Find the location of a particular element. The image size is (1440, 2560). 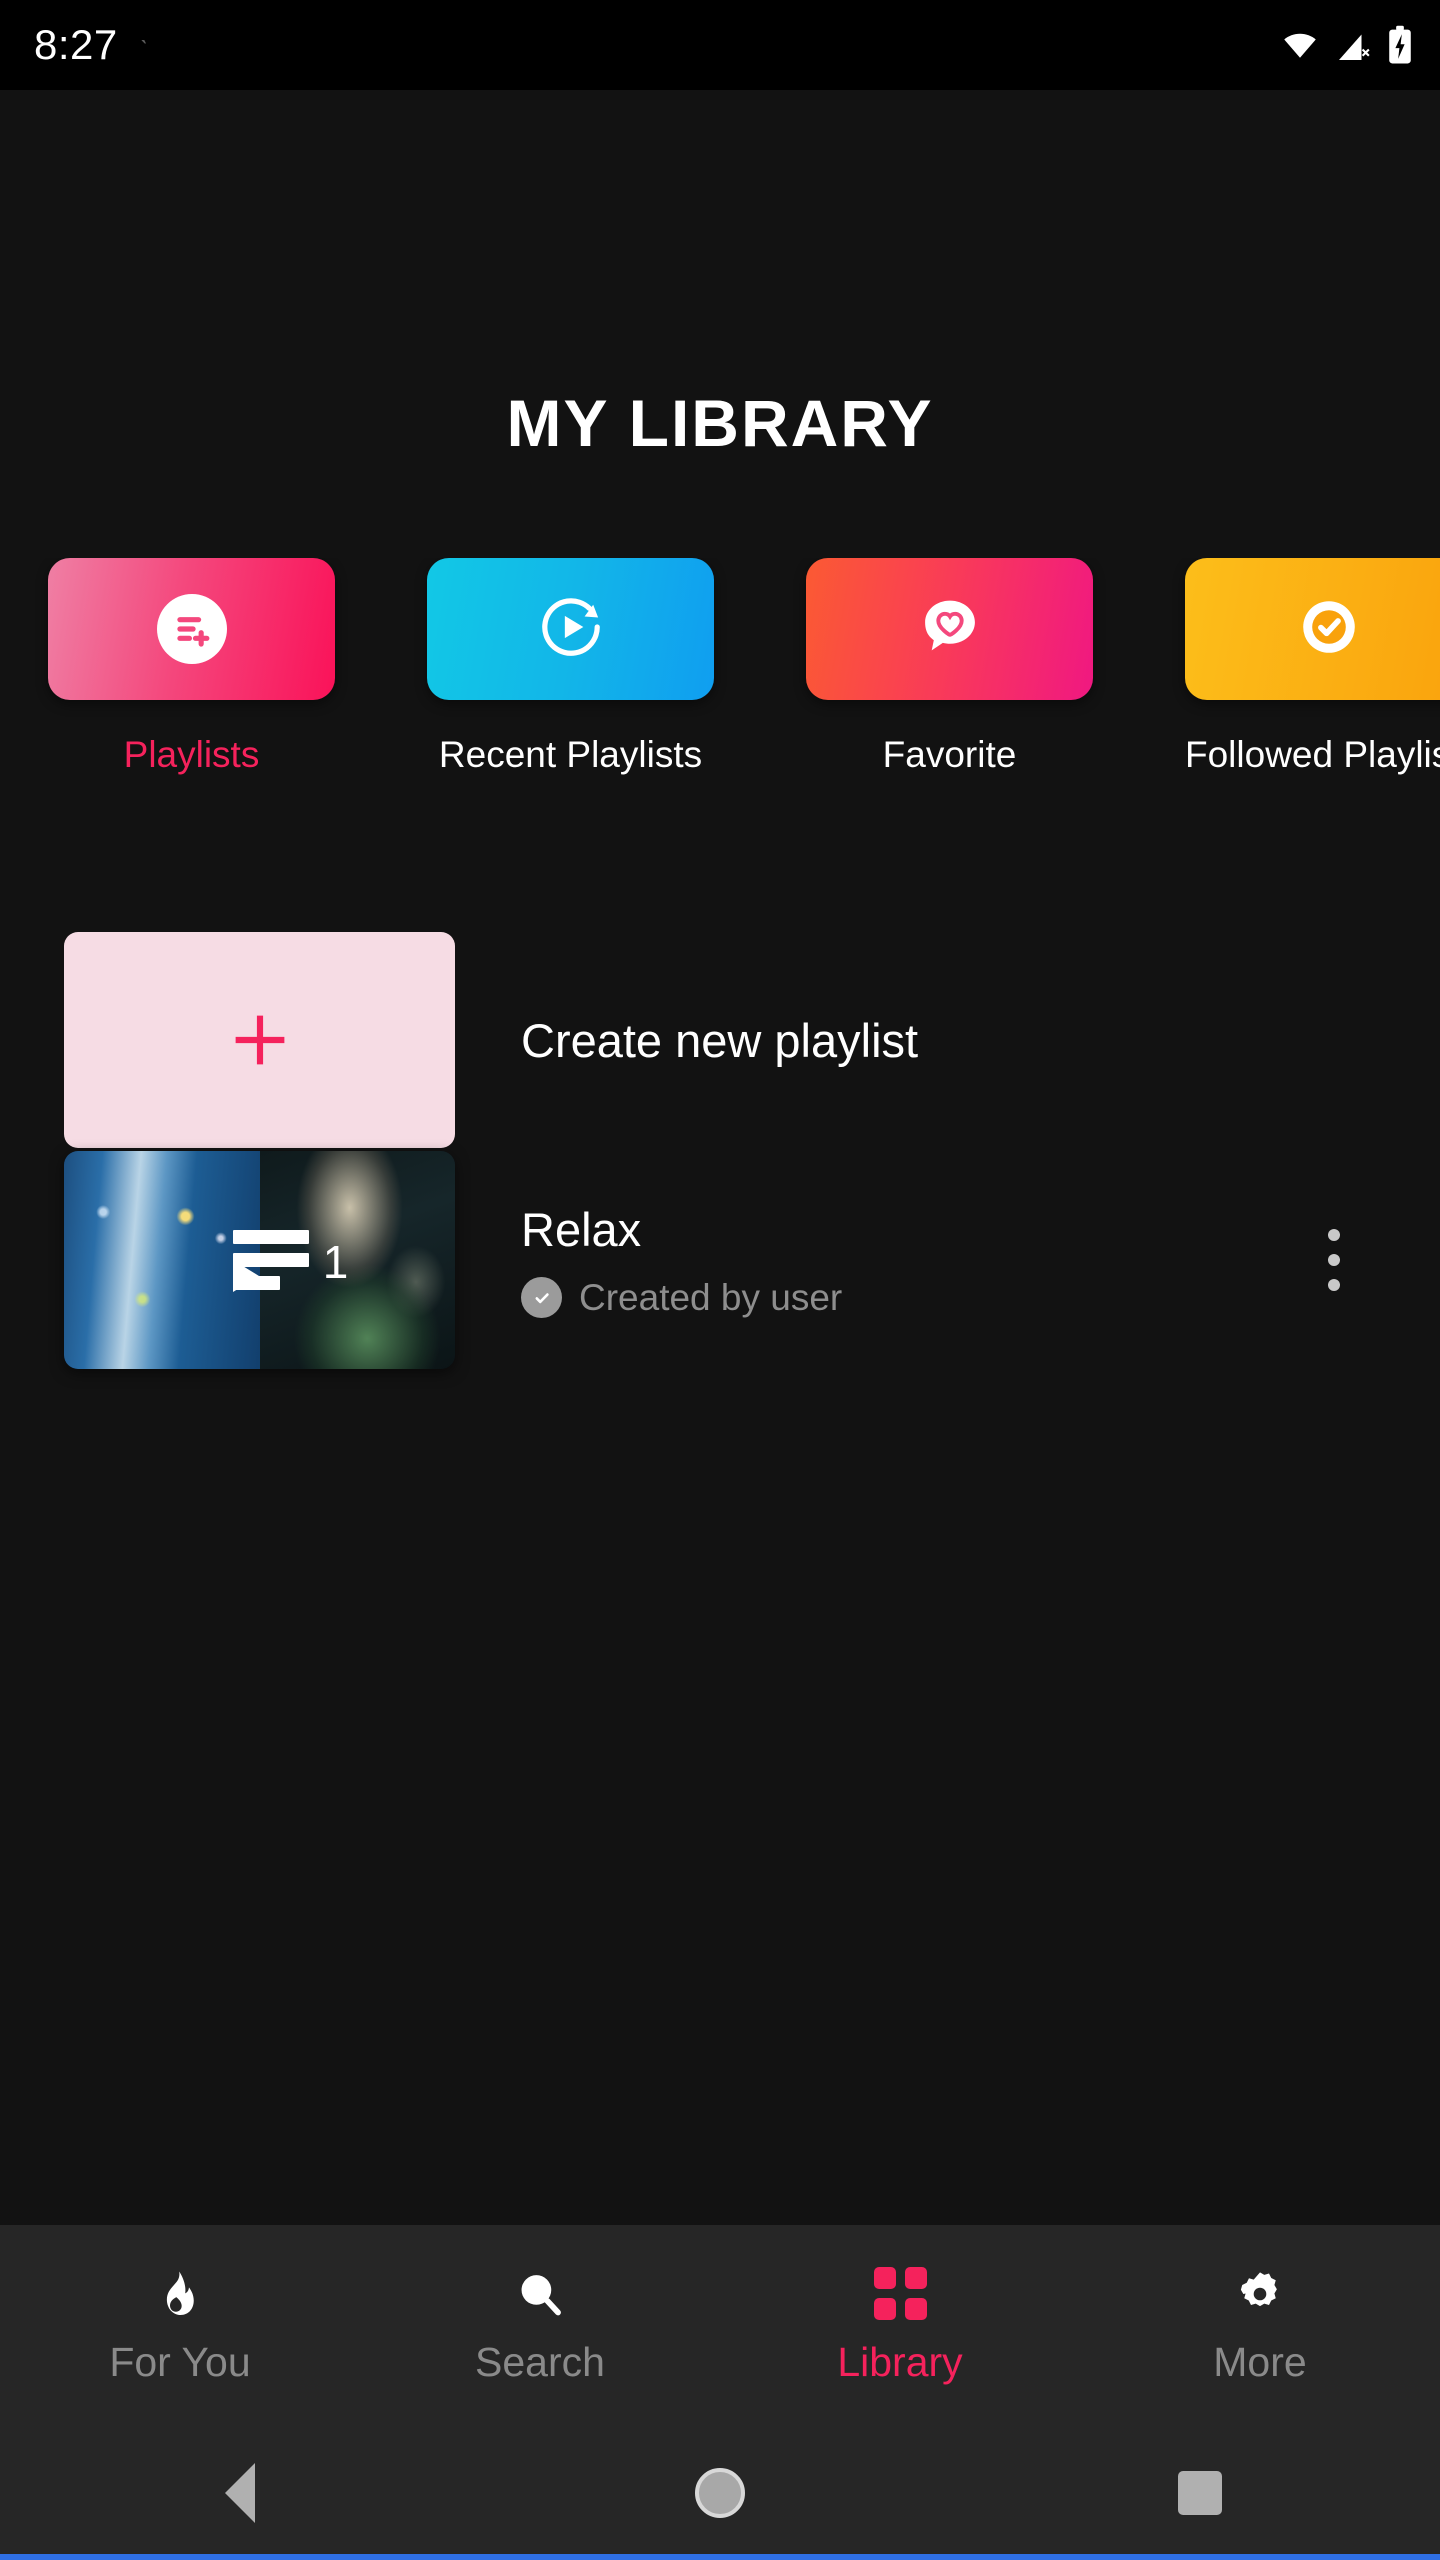

page-title: MY LIBRARY is located at coordinates (720, 423).